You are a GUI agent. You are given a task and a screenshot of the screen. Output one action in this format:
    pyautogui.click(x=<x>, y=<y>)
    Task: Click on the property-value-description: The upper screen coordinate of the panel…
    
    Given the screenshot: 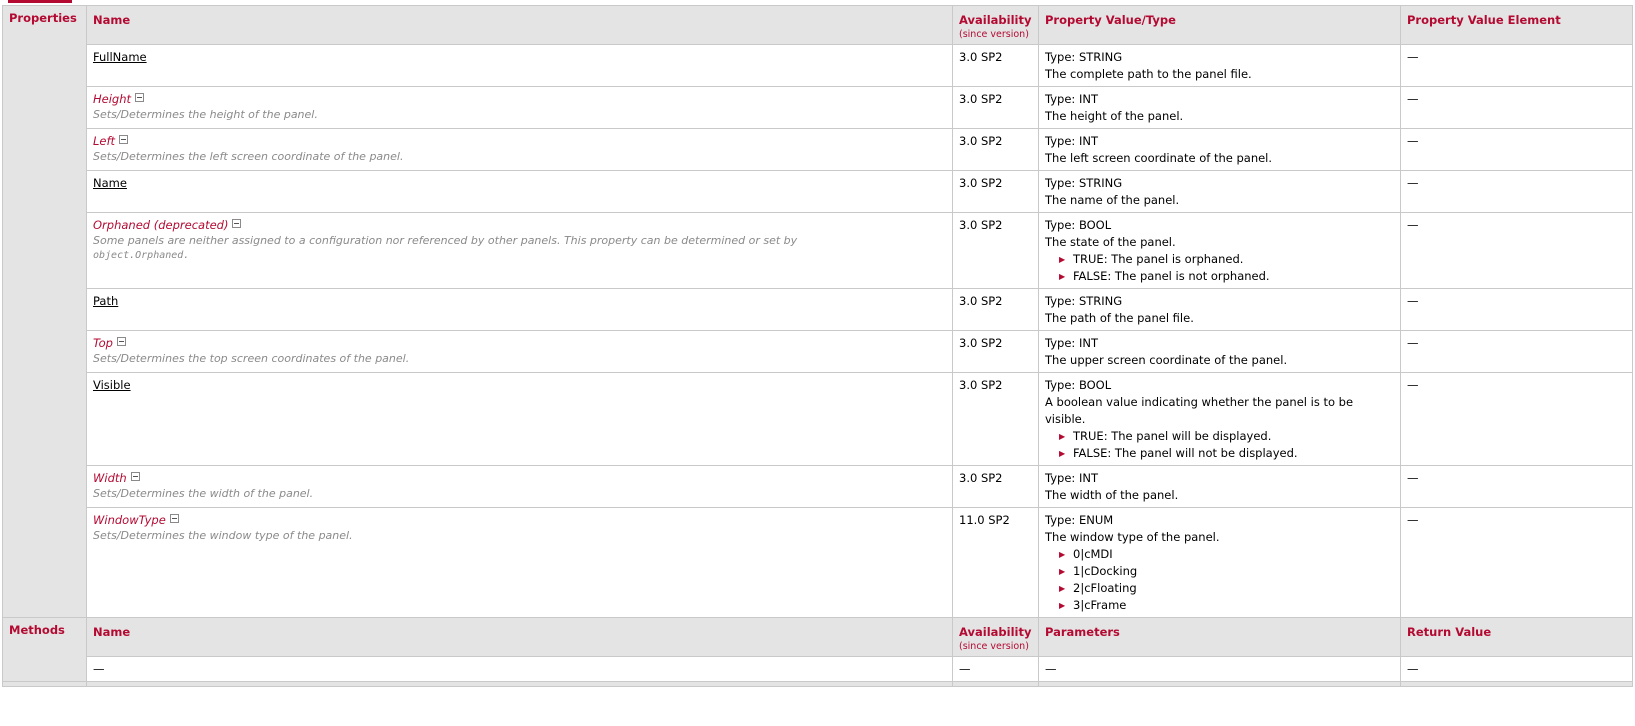 What is the action you would take?
    pyautogui.click(x=1166, y=360)
    